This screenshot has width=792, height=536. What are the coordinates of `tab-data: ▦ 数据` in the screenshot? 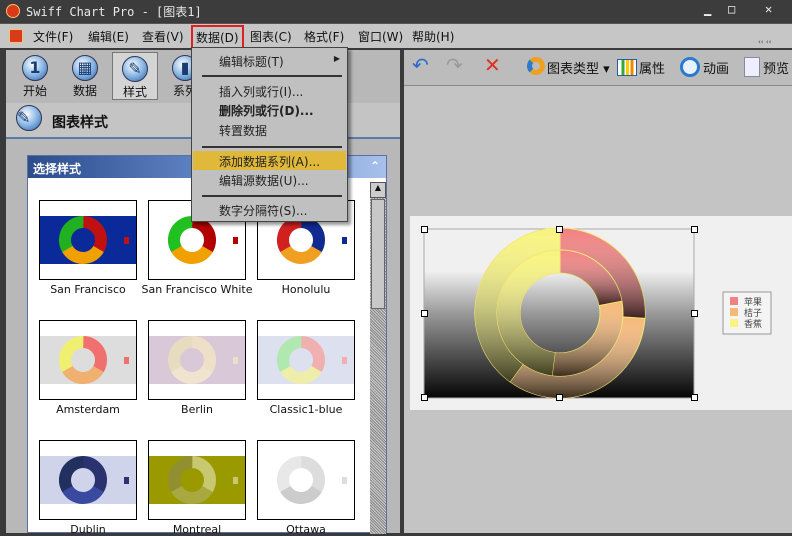 It's located at (85, 76).